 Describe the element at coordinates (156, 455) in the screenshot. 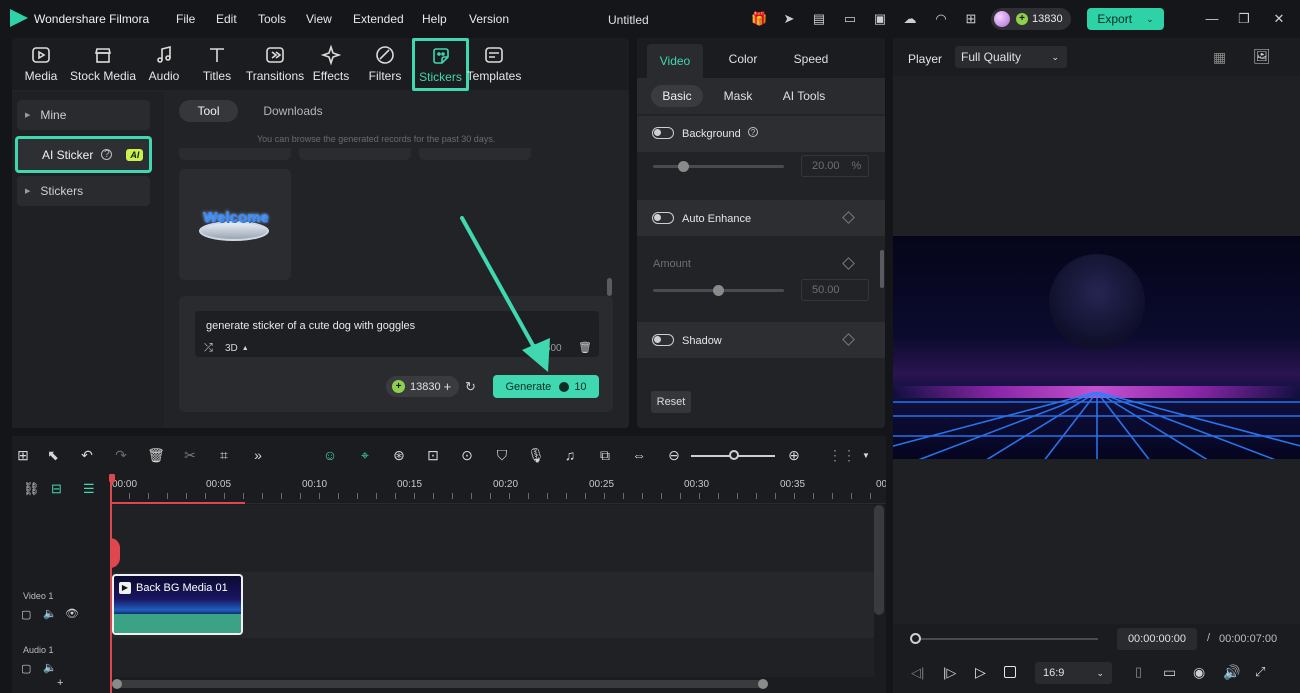

I see `delete-icon: 🗑` at that location.